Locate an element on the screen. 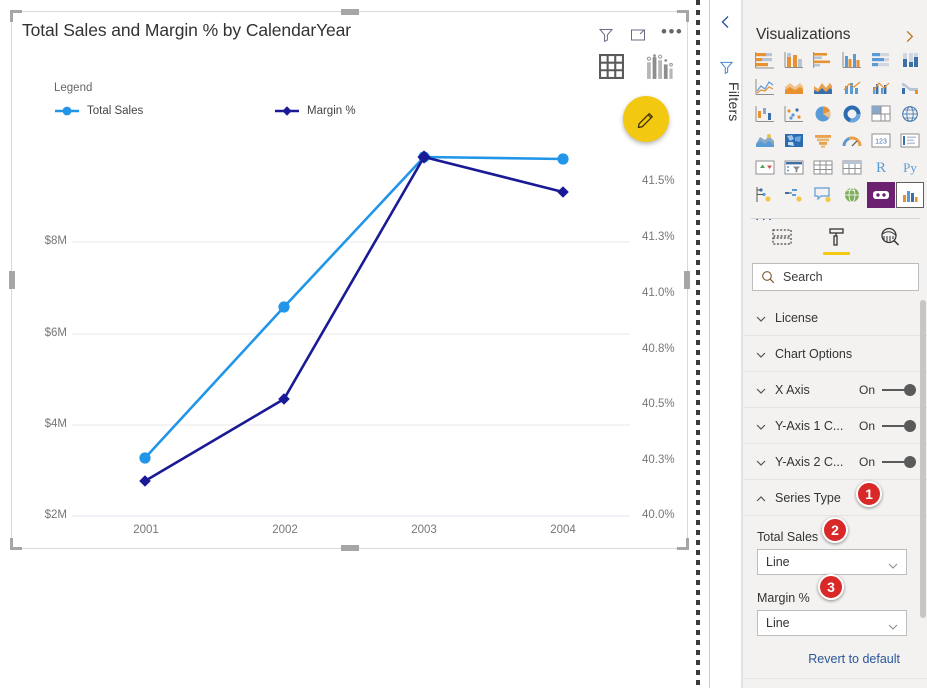 The image size is (927, 688). viz-type-filled-map is located at coordinates (765, 141).